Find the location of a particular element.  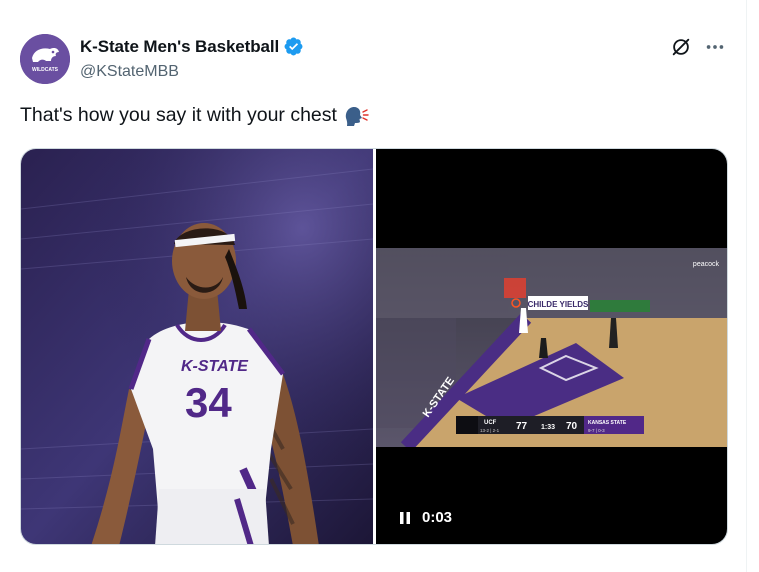

video-controls: 0:03 is located at coordinates (425, 517).